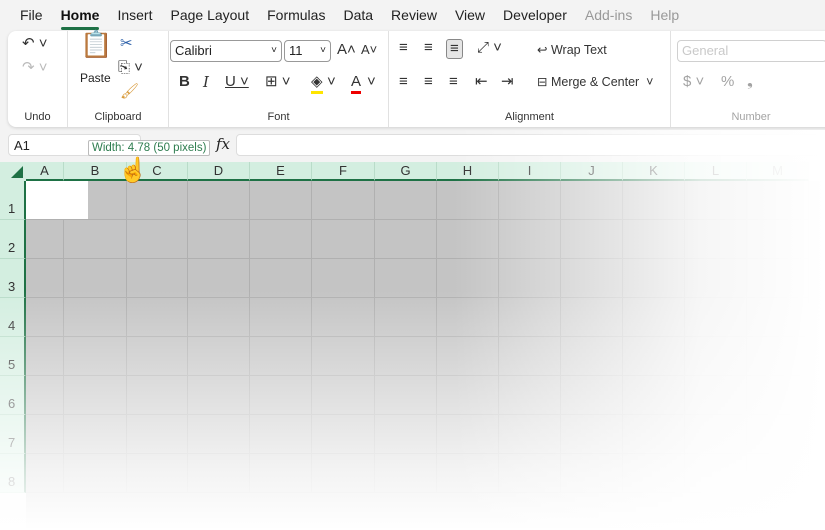  I want to click on column-header-I: I, so click(530, 171).